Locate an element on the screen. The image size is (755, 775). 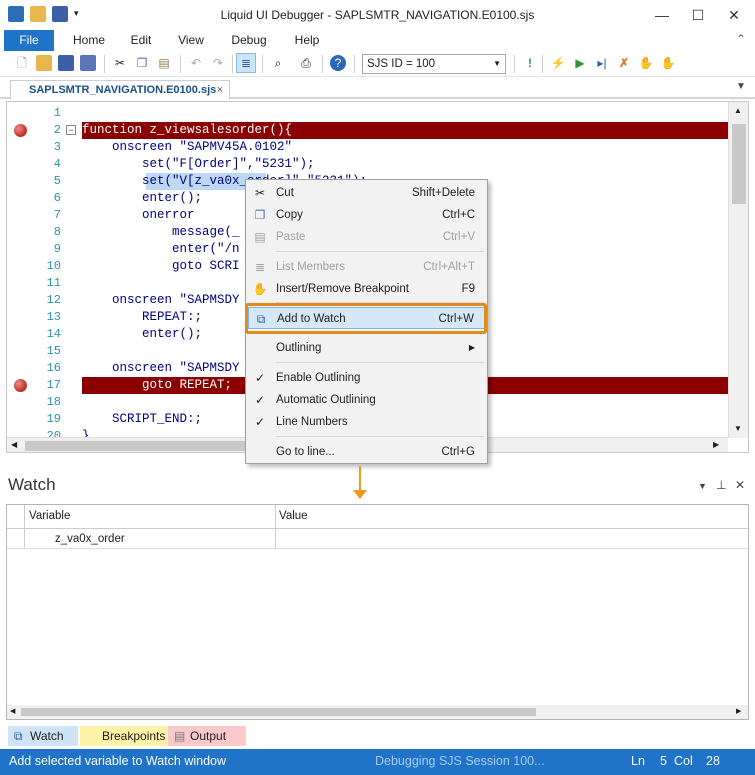
menu-item-shortcut: Ctrl+Alt+T is located at coordinates (449, 267).